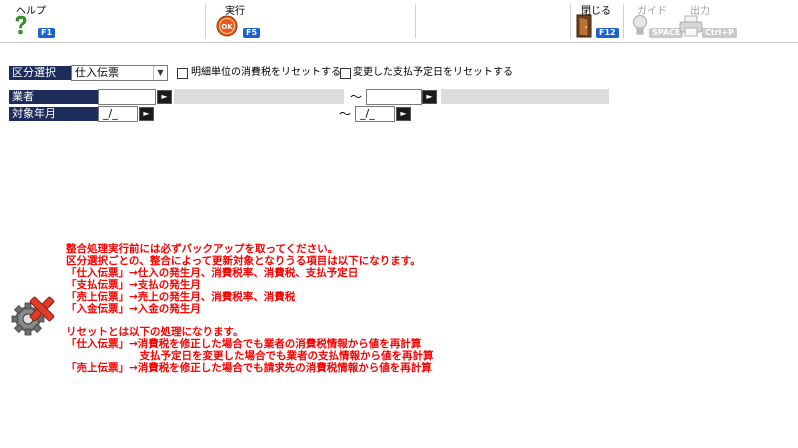 This screenshot has width=798, height=448. Describe the element at coordinates (181, 297) in the screenshot. I see `message-line: 「売上伝票」→売上の発生月、消費税率、消費税` at that location.